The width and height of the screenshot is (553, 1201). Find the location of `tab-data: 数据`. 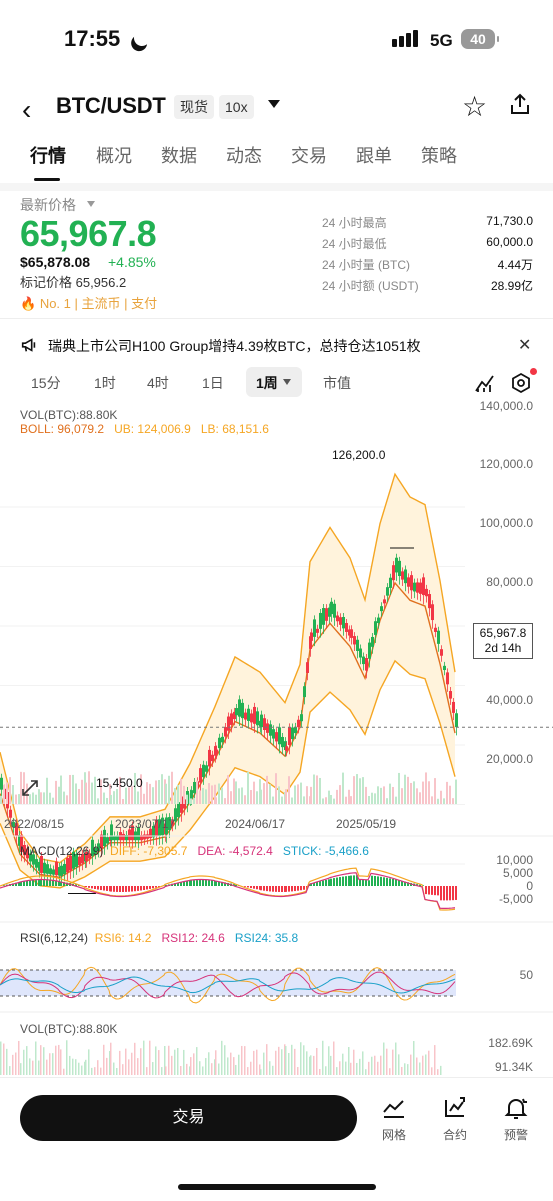

tab-data: 数据 is located at coordinates (179, 155).